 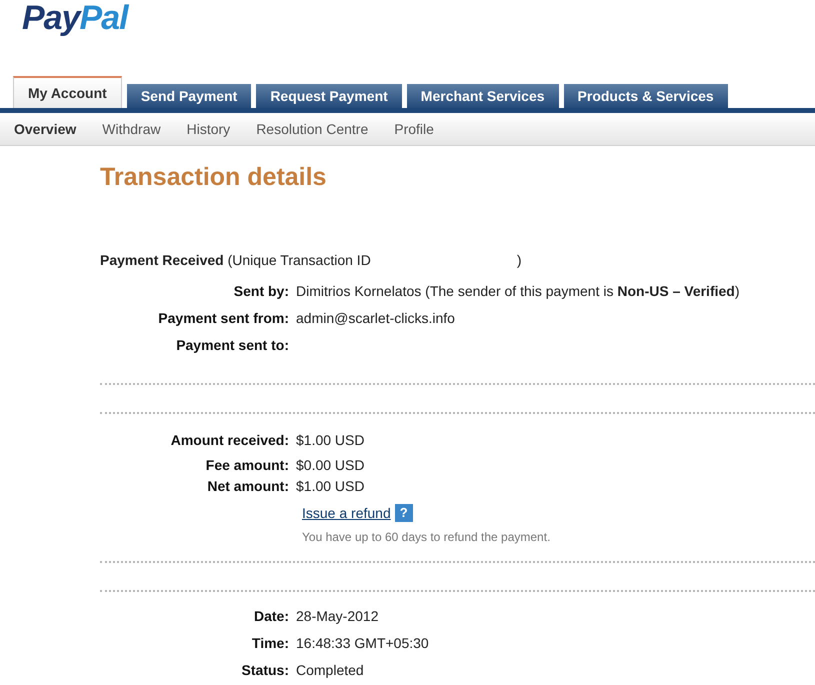 I want to click on field-label: Amount received:, so click(x=230, y=440).